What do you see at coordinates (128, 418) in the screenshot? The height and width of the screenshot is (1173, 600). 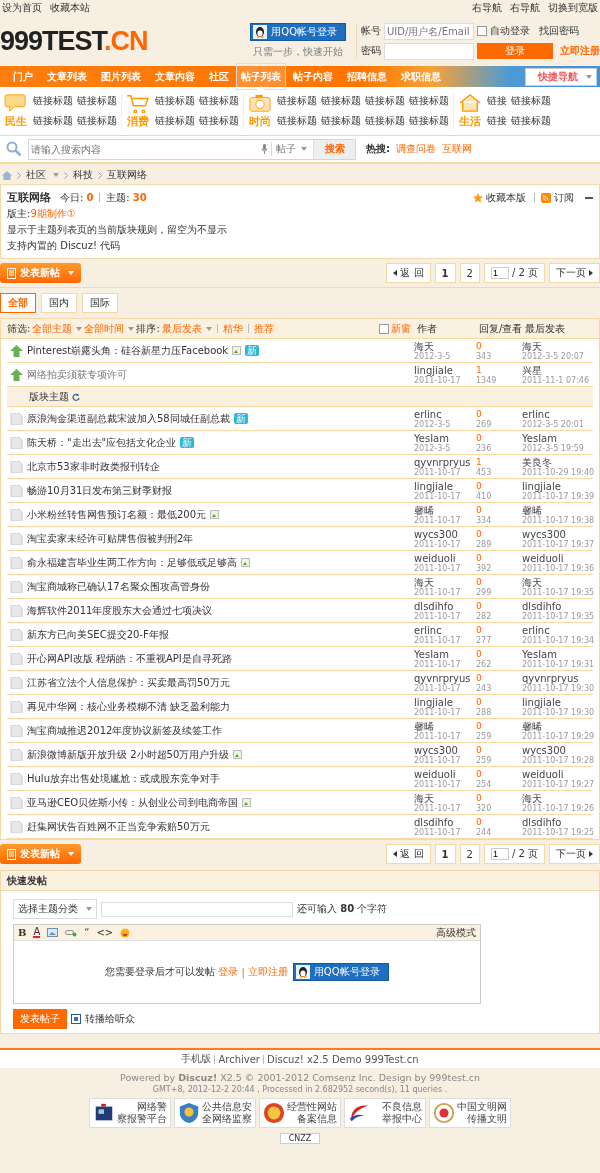 I see `thread-title: 原浪淘金渠道副总裁宋波加入58同城任副总裁` at bounding box center [128, 418].